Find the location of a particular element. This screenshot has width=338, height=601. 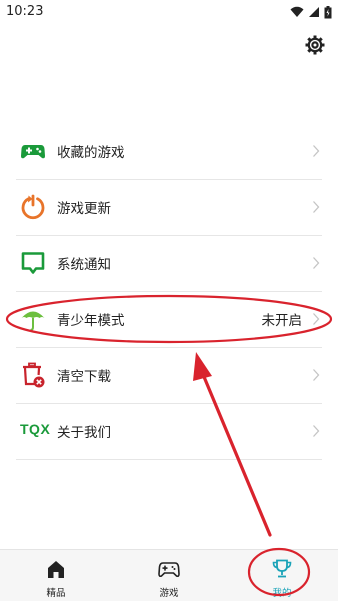

menu-item-game-updates: 游戏更新 is located at coordinates (169, 208).